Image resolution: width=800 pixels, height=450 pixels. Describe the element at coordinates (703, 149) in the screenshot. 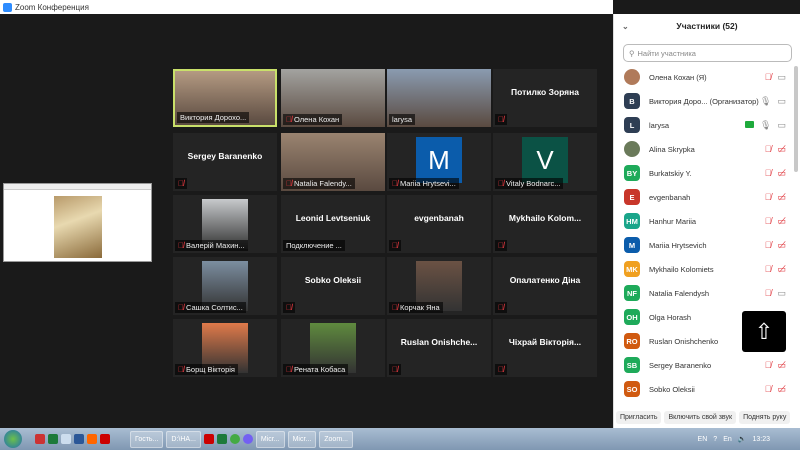

I see `participant-item: Alina Skrypka 🎙̸ ▭̸` at that location.